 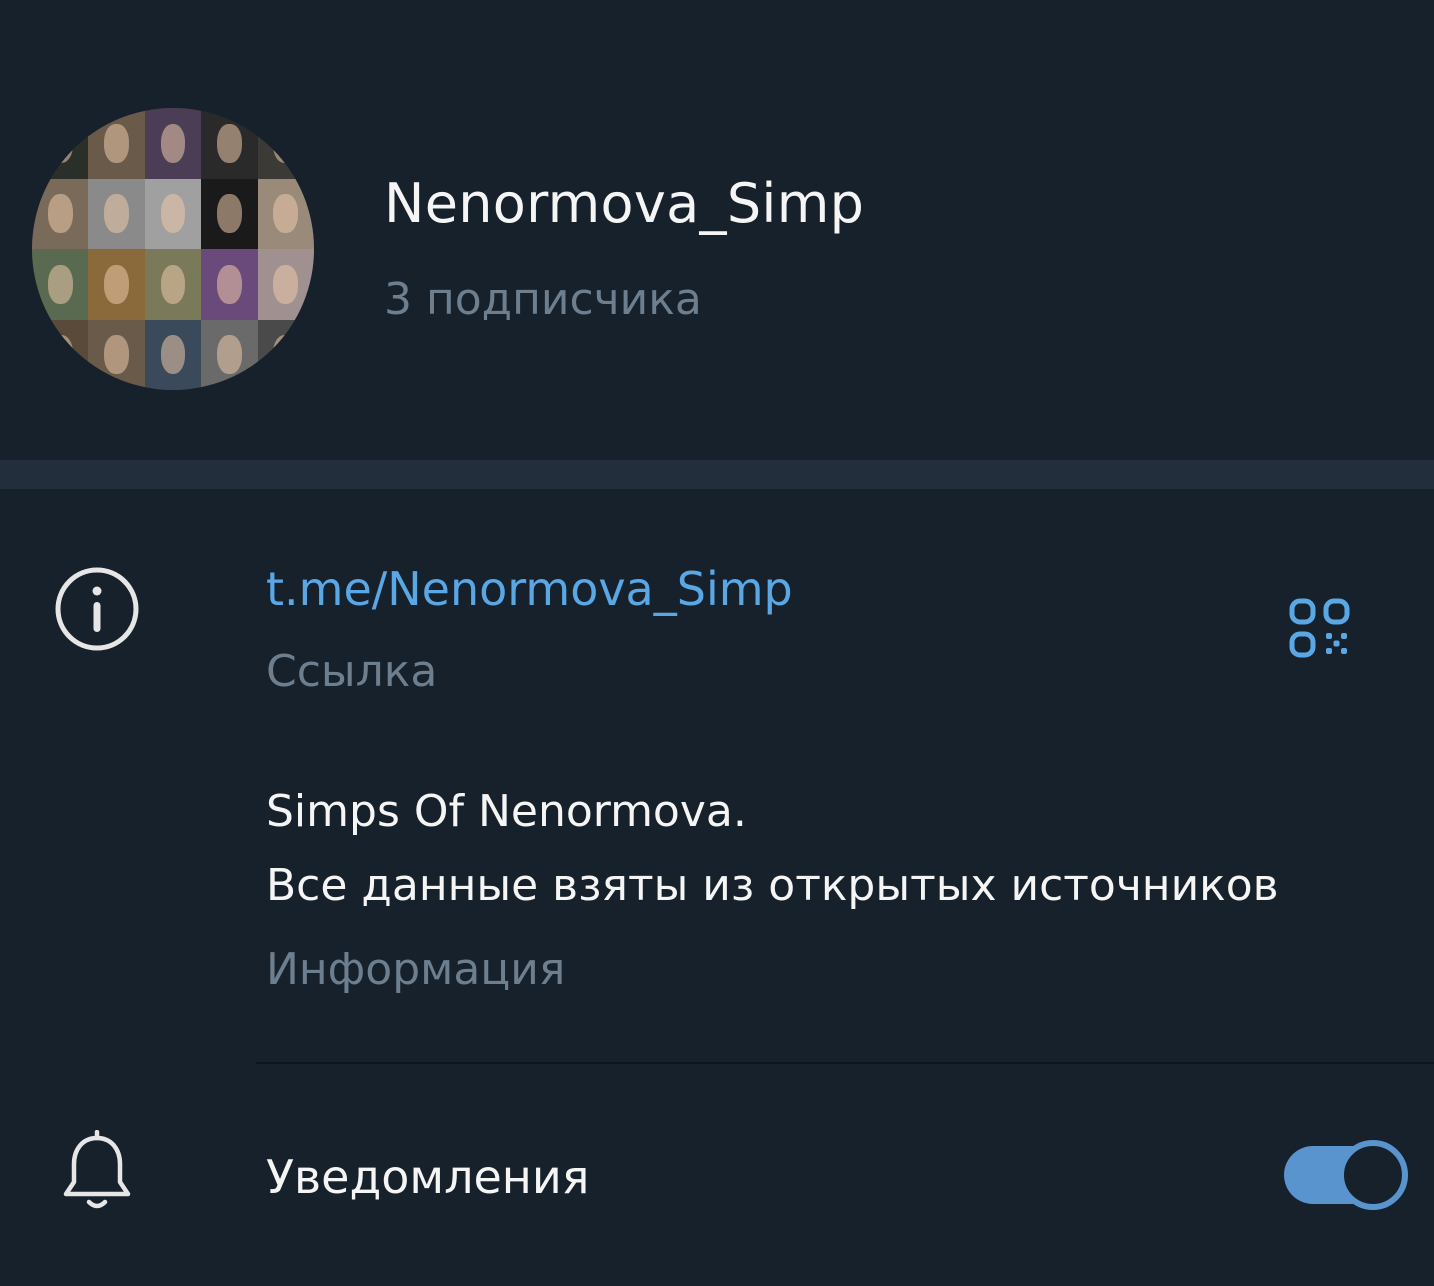 What do you see at coordinates (416, 969) in the screenshot?
I see `description-caption: Информация` at bounding box center [416, 969].